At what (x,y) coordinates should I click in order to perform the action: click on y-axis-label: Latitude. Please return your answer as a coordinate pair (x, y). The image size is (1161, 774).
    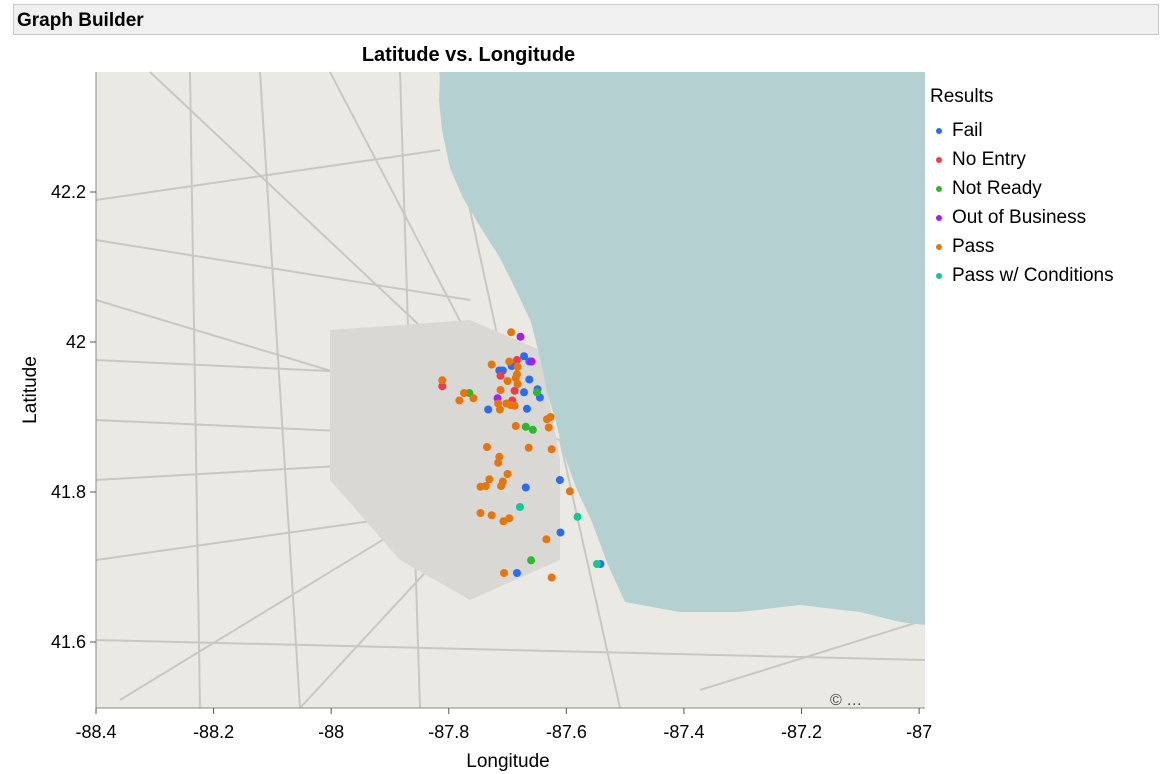
    Looking at the image, I should click on (30, 390).